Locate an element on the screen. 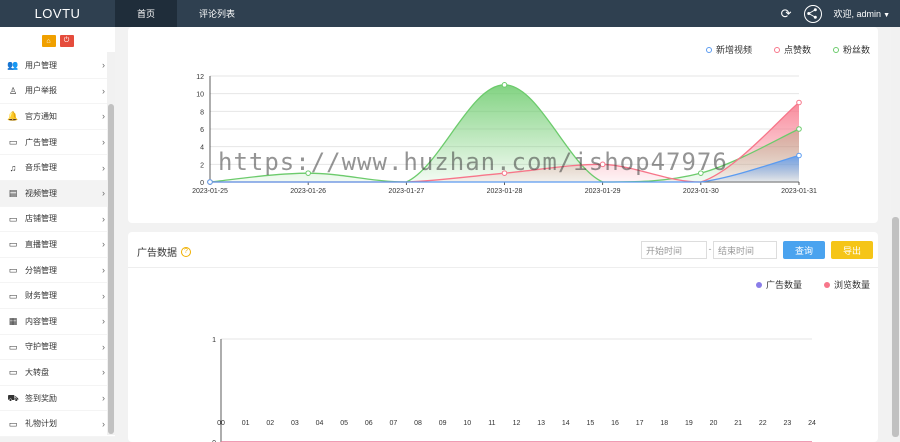 Image resolution: width=900 pixels, height=442 pixels. x-tick-label: 10 is located at coordinates (467, 423).